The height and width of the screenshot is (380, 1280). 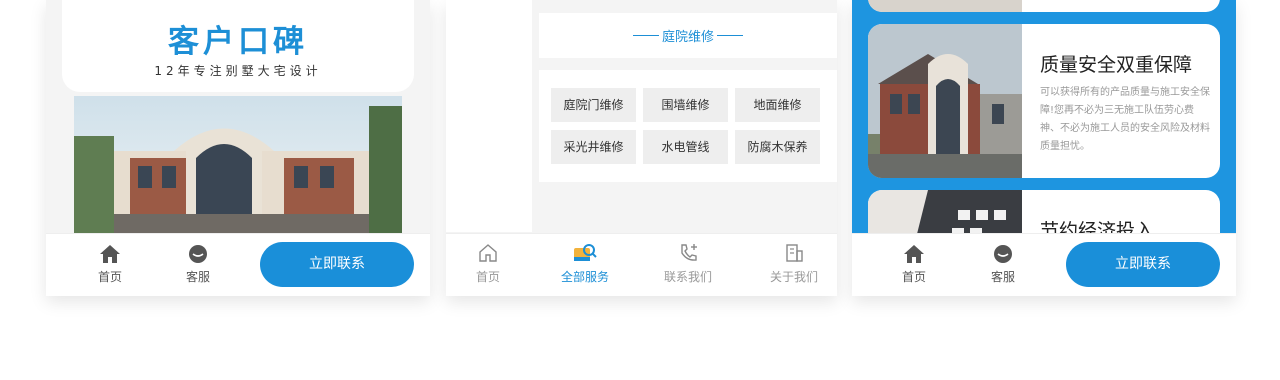 I want to click on tab-about: 关于我们, so click(x=794, y=263).